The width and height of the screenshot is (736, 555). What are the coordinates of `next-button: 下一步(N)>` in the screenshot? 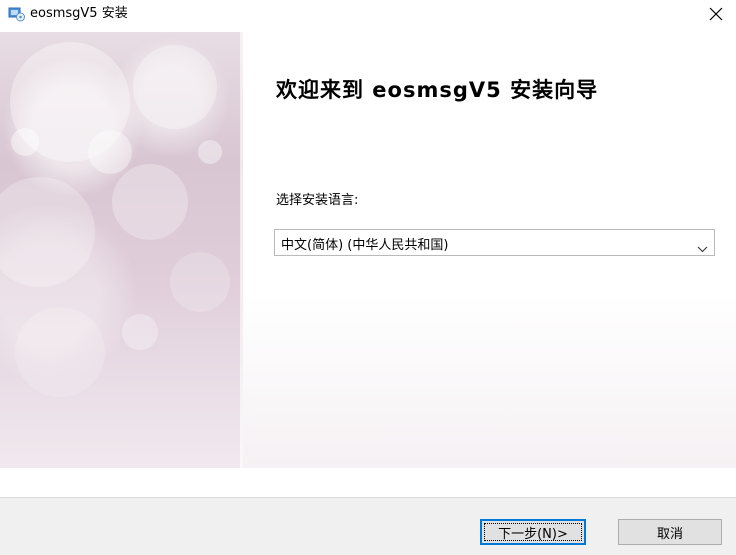 It's located at (533, 532).